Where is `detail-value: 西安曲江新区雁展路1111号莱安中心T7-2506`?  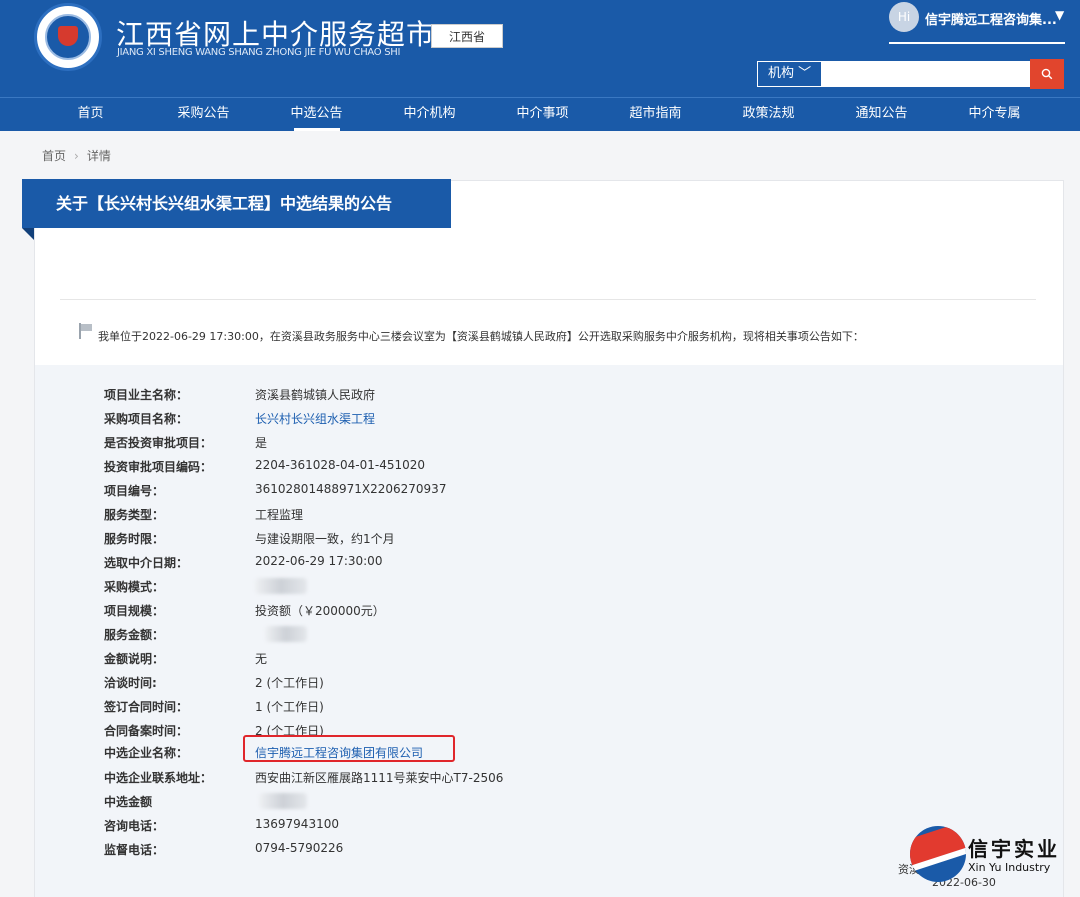 detail-value: 西安曲江新区雁展路1111号莱安中心T7-2506 is located at coordinates (379, 778).